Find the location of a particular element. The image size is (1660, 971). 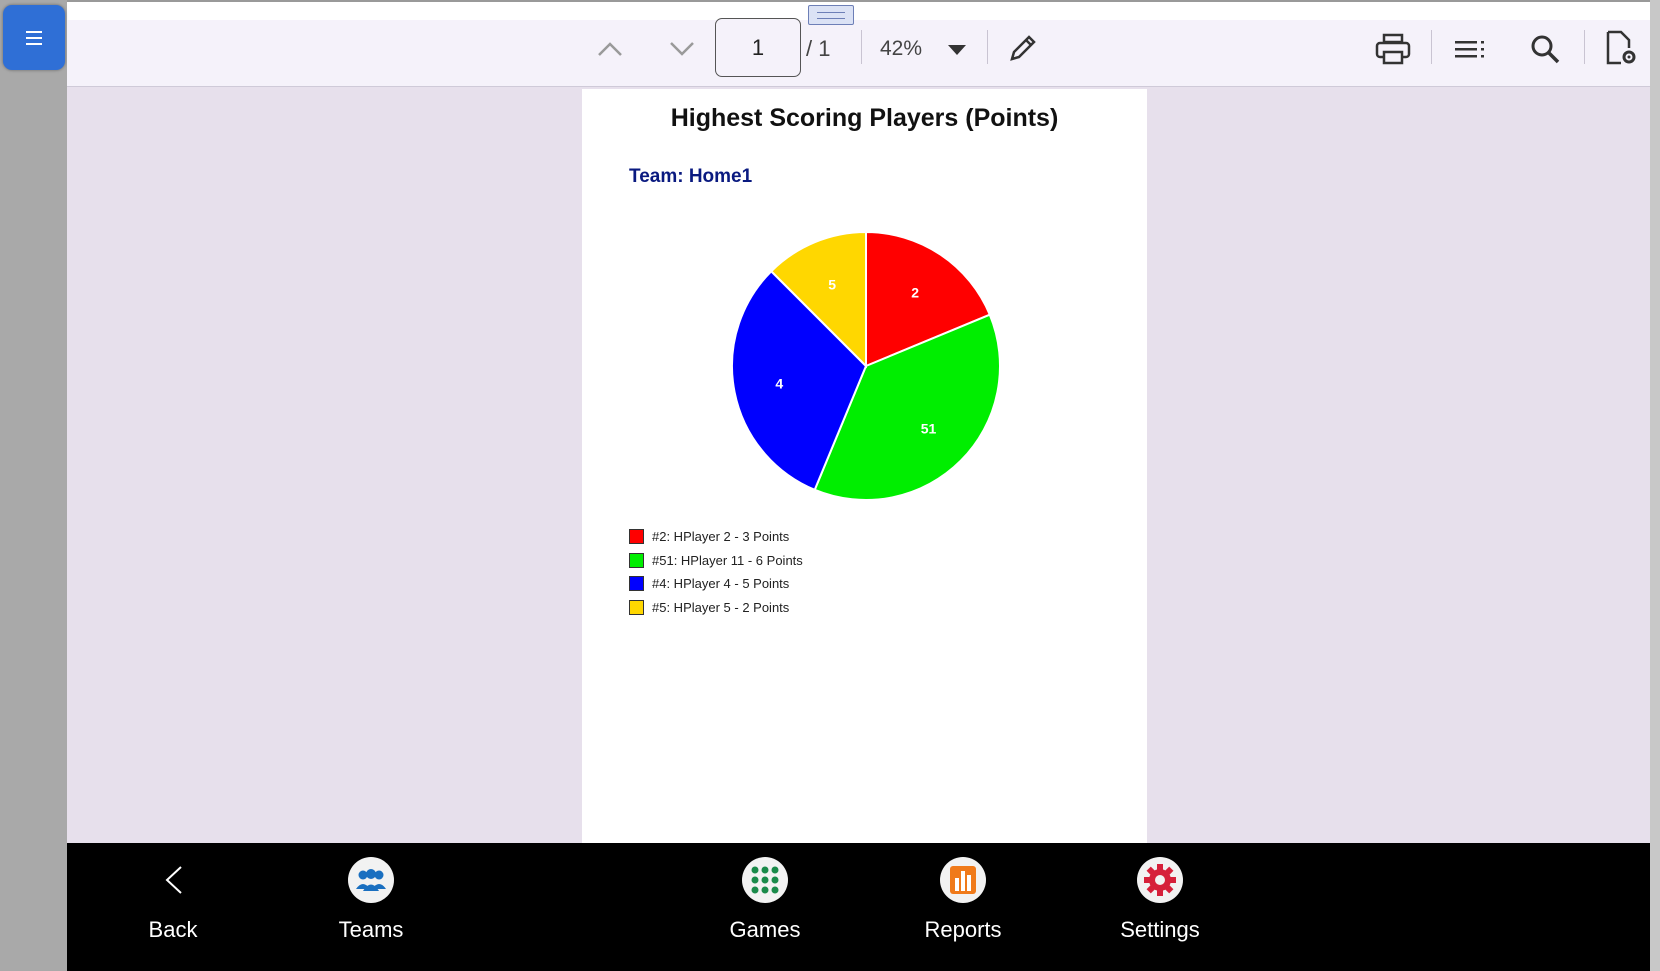

list-icon is located at coordinates (1469, 49).